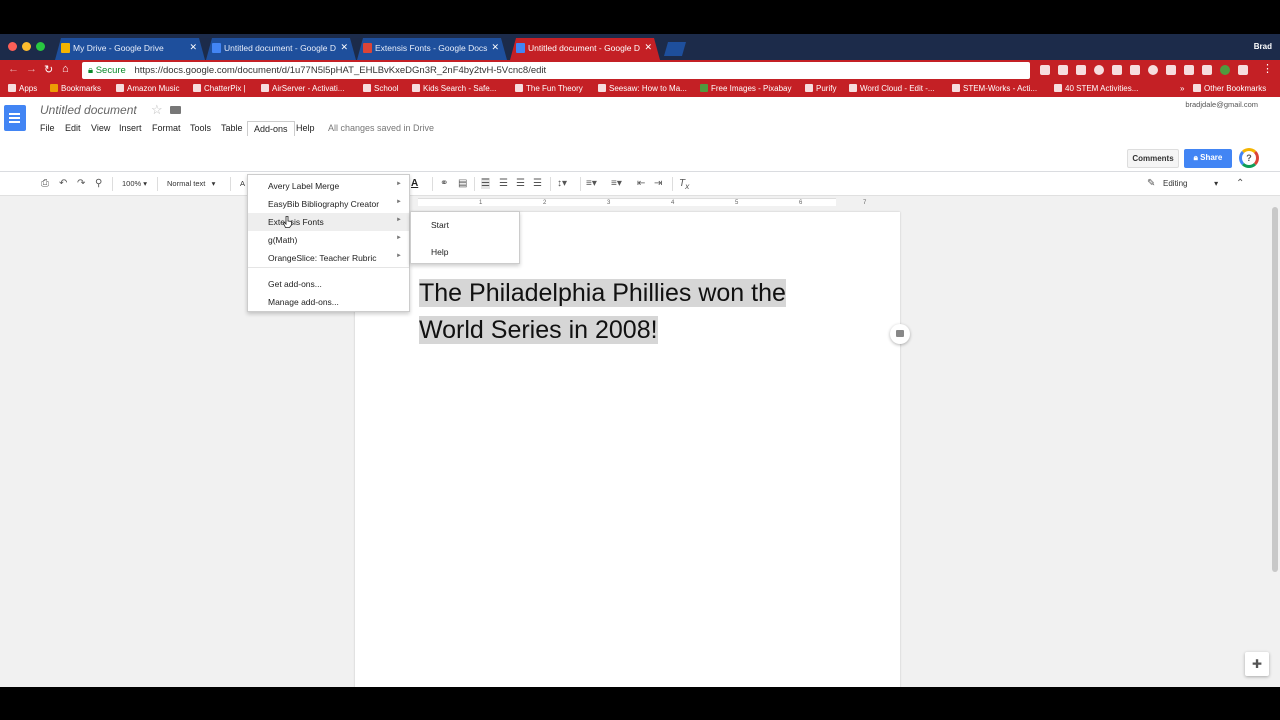 The image size is (1280, 720). Describe the element at coordinates (130, 49) in the screenshot. I see `tab-my-drive: My Drive - Google Drive ✕` at that location.